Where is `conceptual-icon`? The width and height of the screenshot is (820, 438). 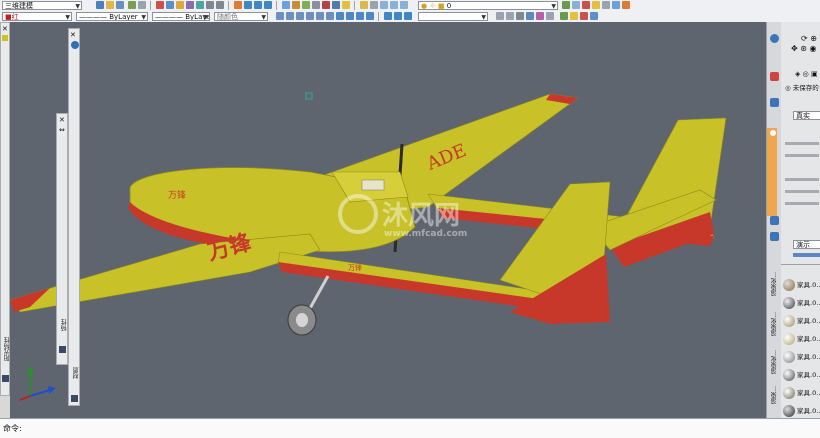
conceptual-icon is located at coordinates (540, 16).